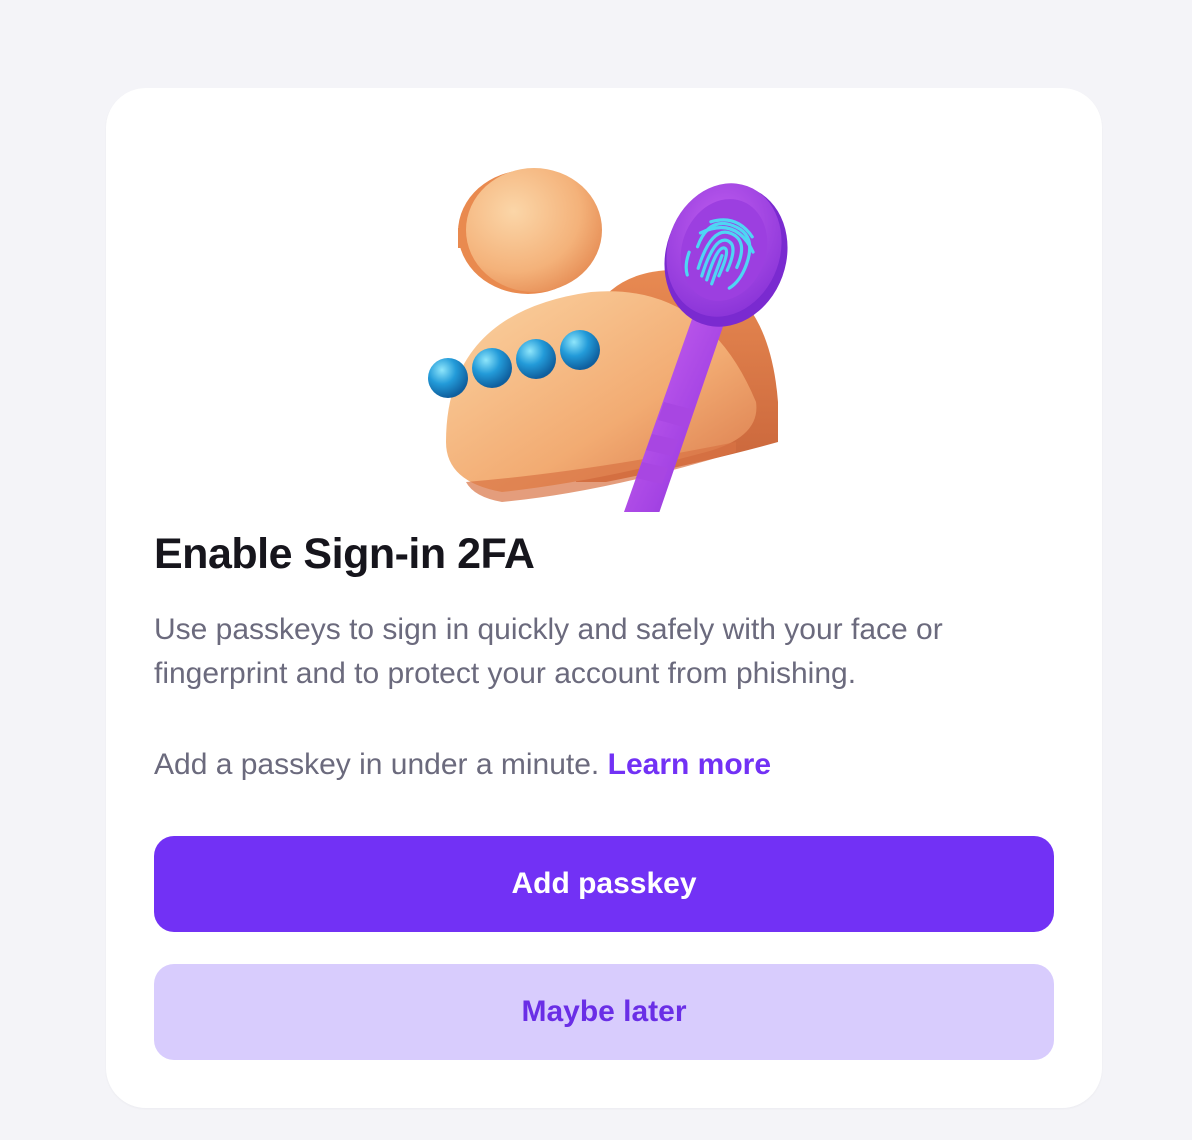 This screenshot has width=1192, height=1140. I want to click on person-head-shape, so click(530, 231).